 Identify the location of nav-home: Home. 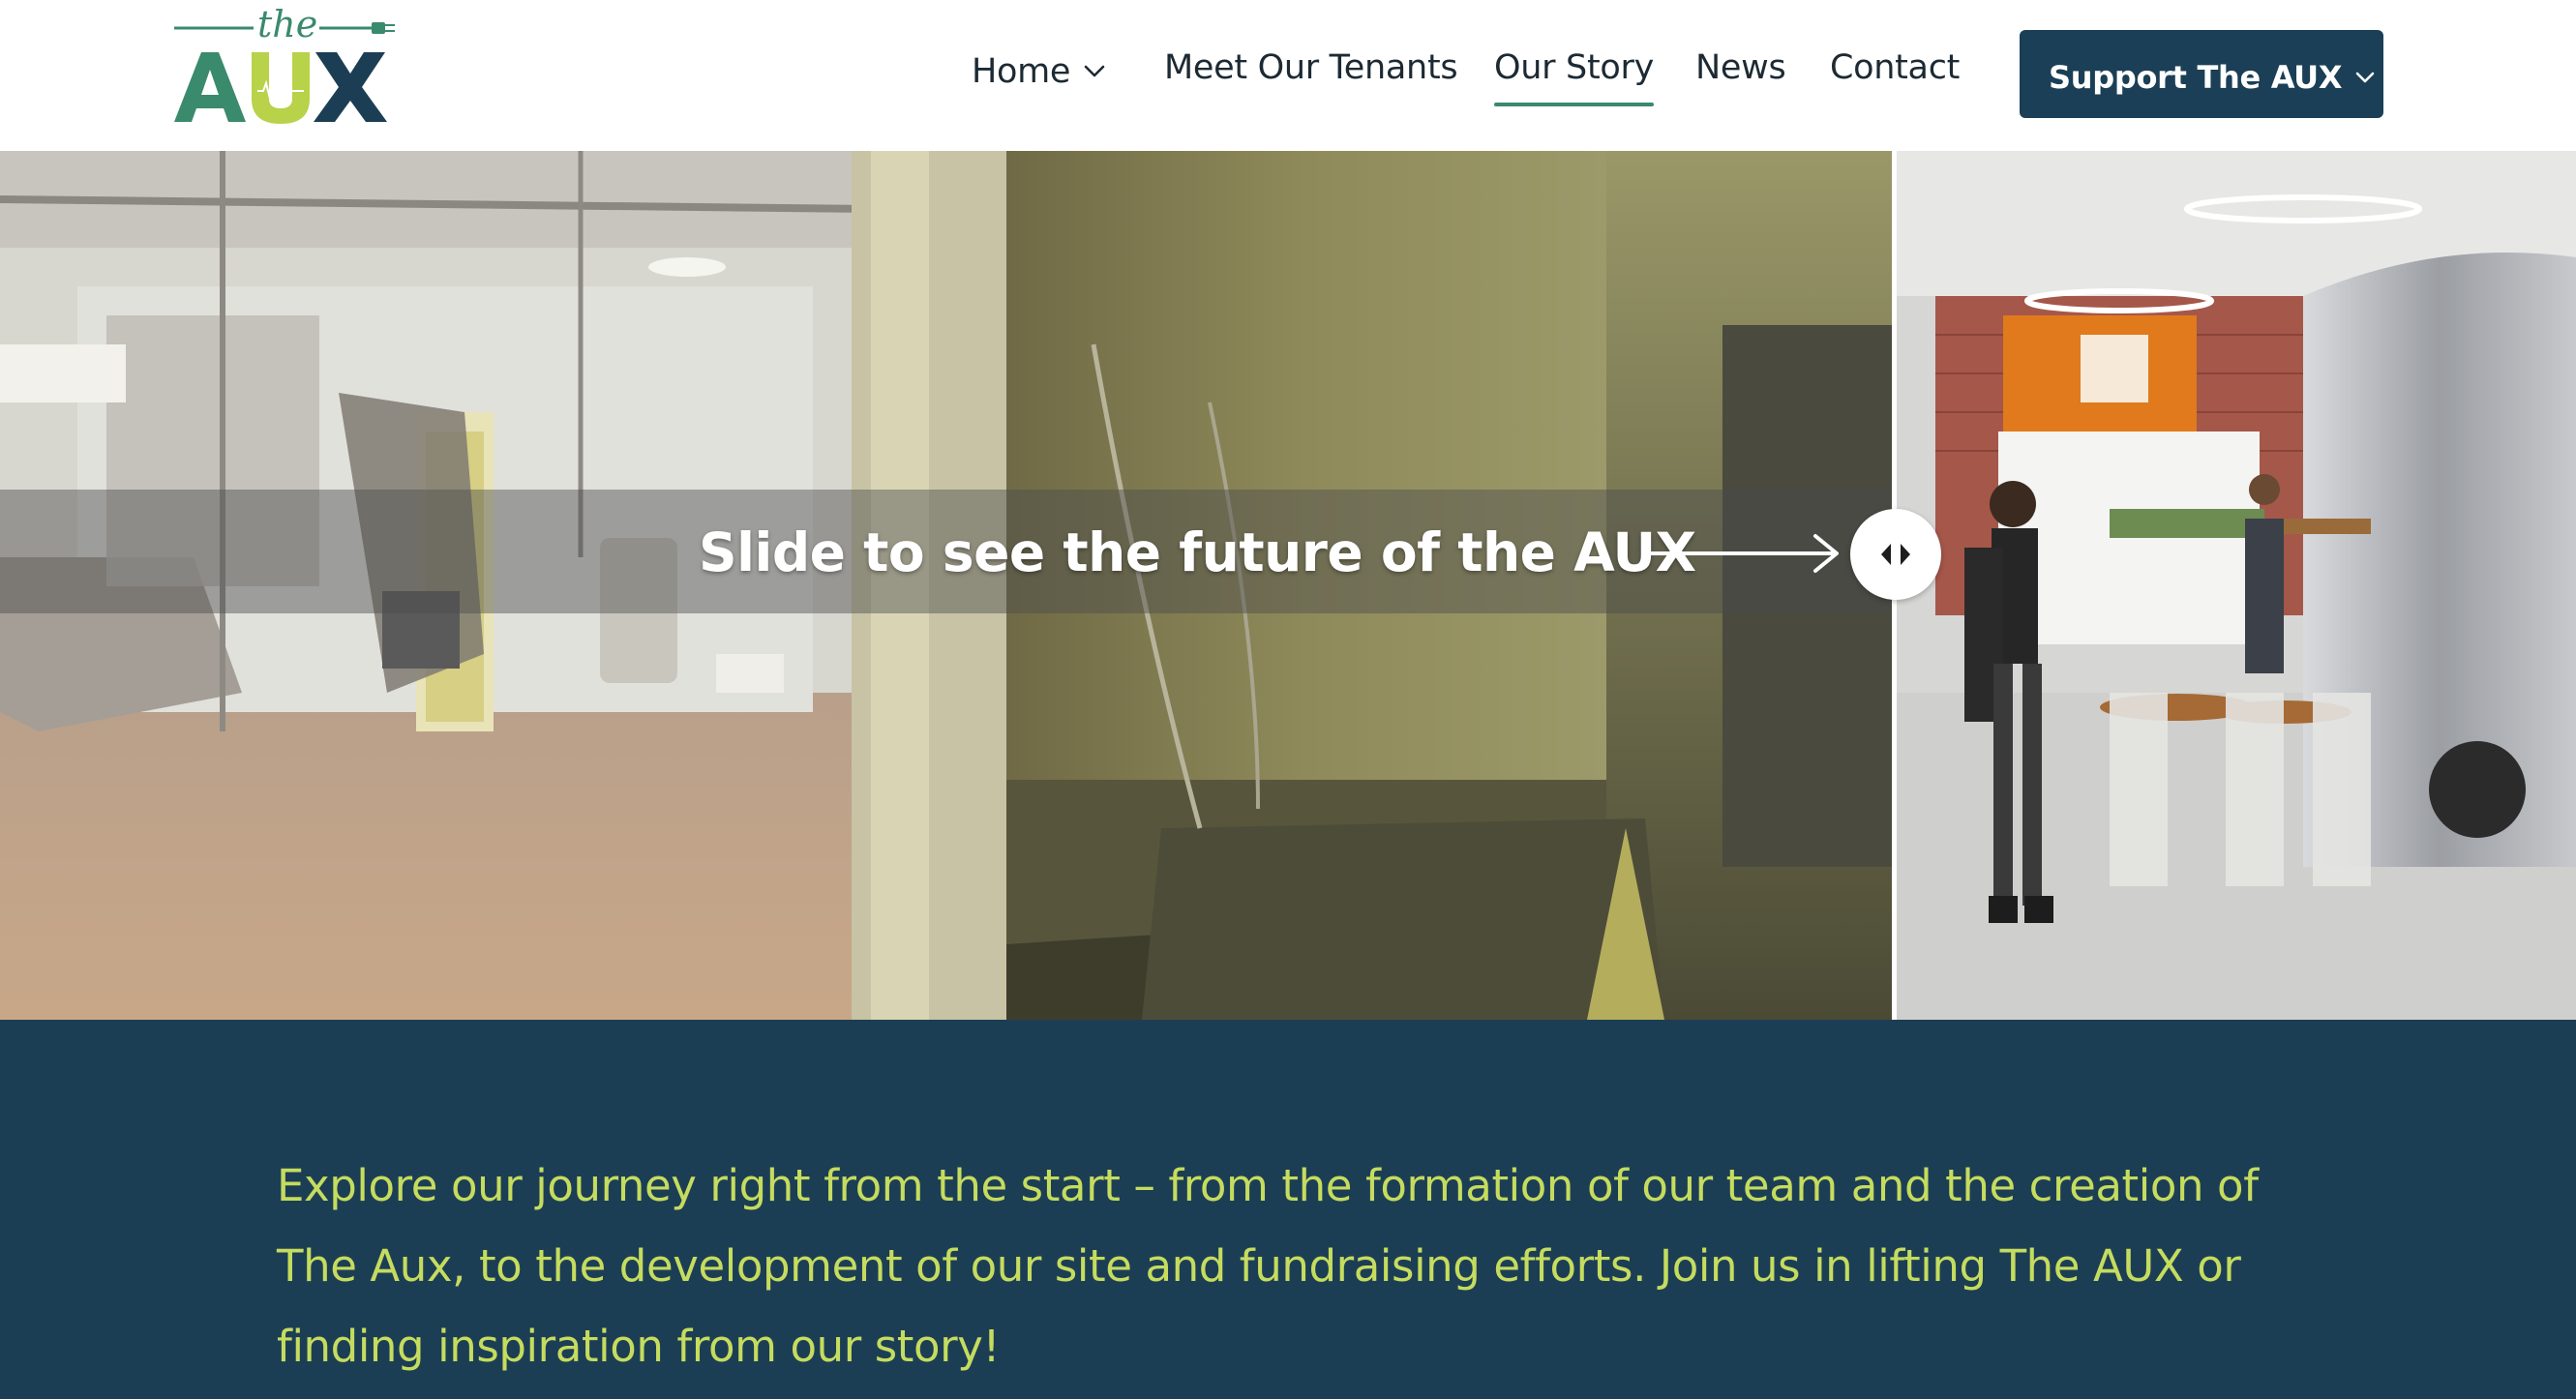
(1038, 70).